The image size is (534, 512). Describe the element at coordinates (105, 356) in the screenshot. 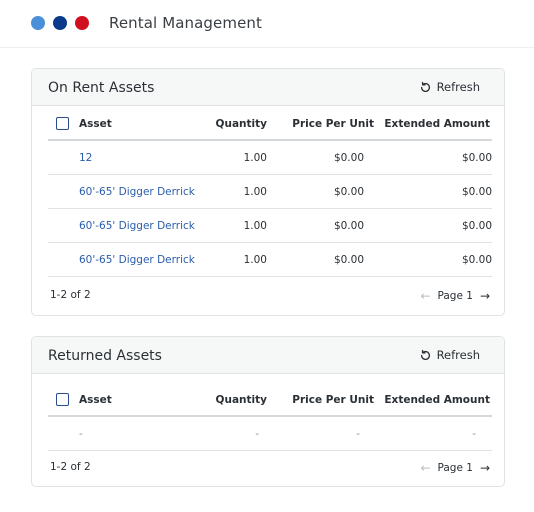

I see `panel-title: Returned Assets` at that location.